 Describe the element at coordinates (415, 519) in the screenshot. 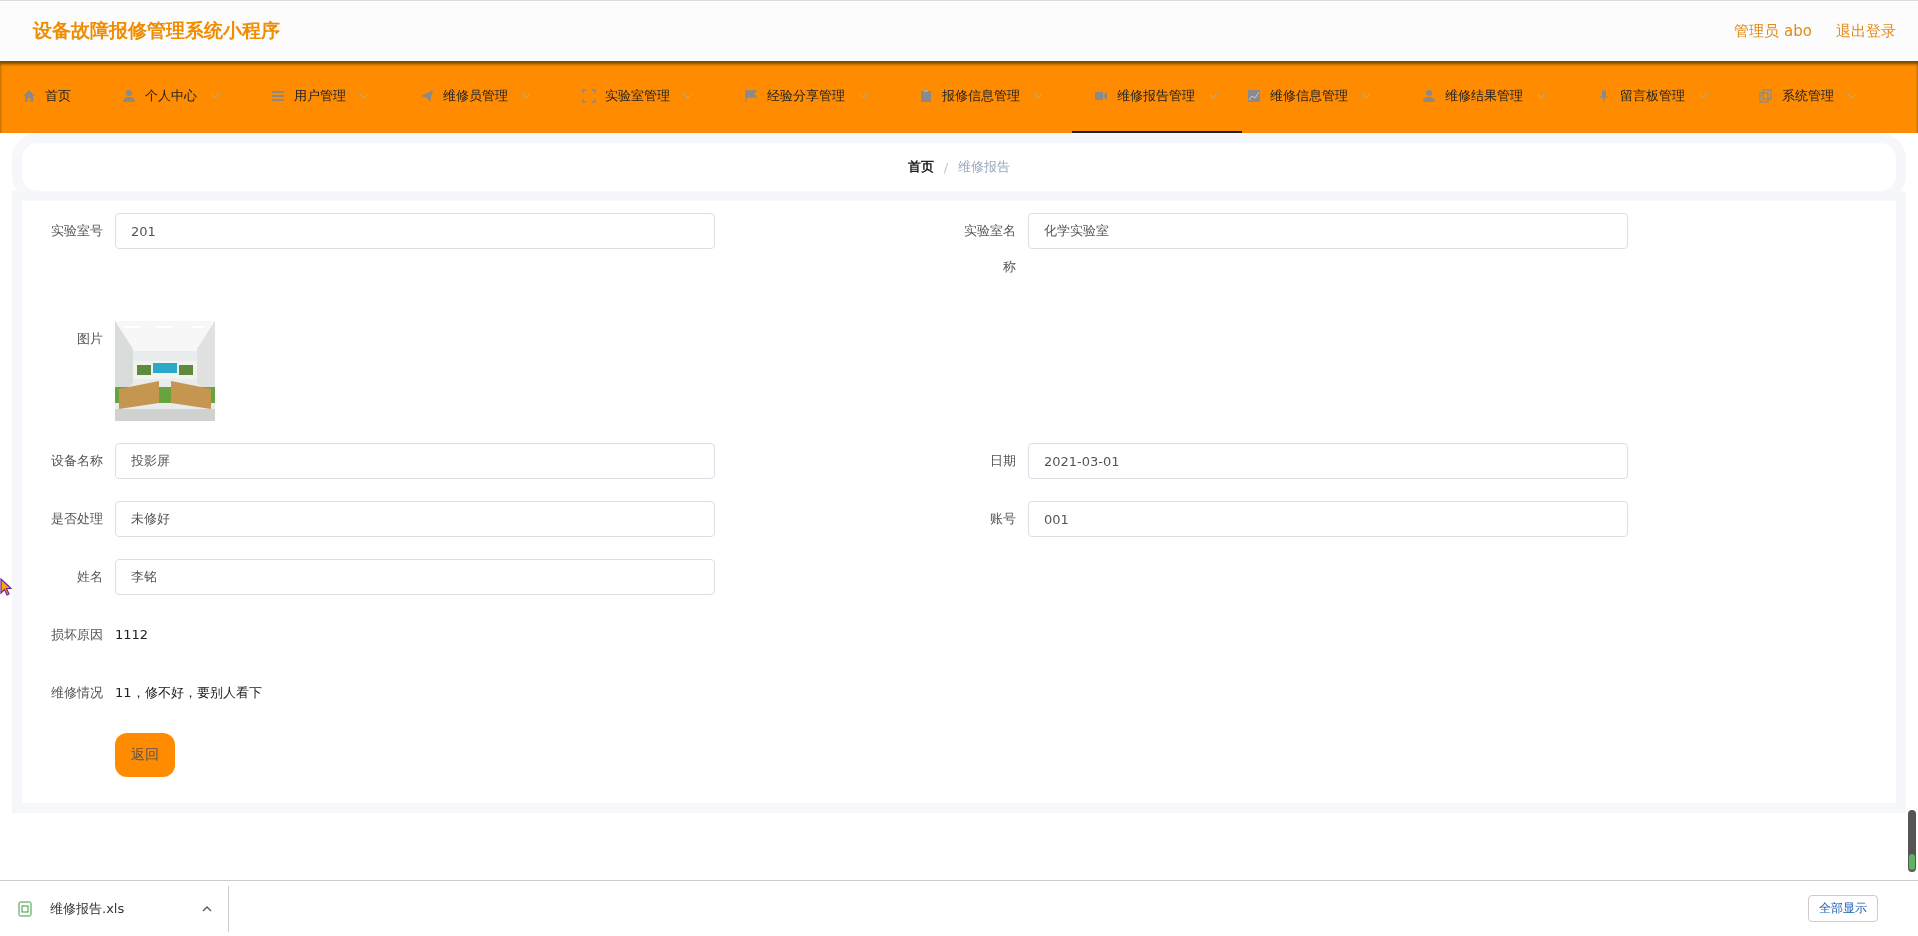

I see `input-field: 未修好` at that location.